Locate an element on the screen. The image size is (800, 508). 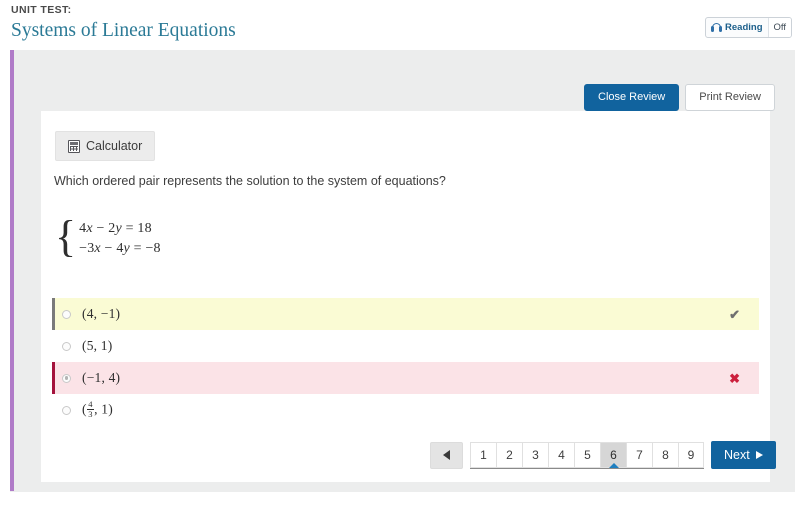
review-actions: Close Review Print Review is located at coordinates (679, 97).